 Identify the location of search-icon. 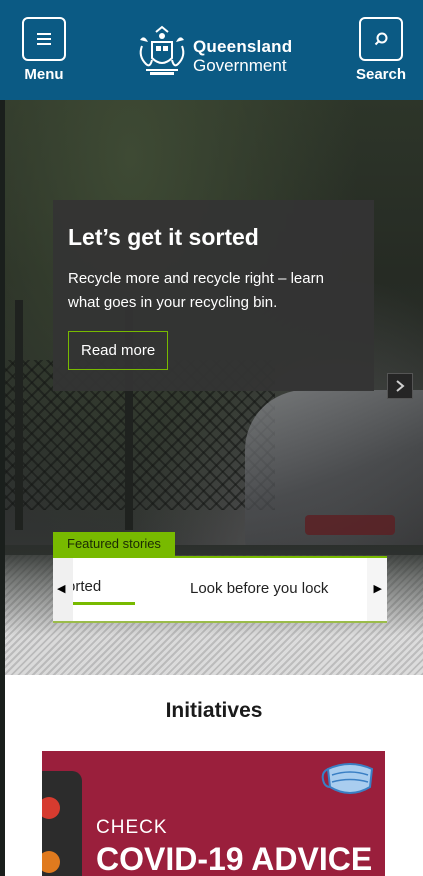
(381, 39).